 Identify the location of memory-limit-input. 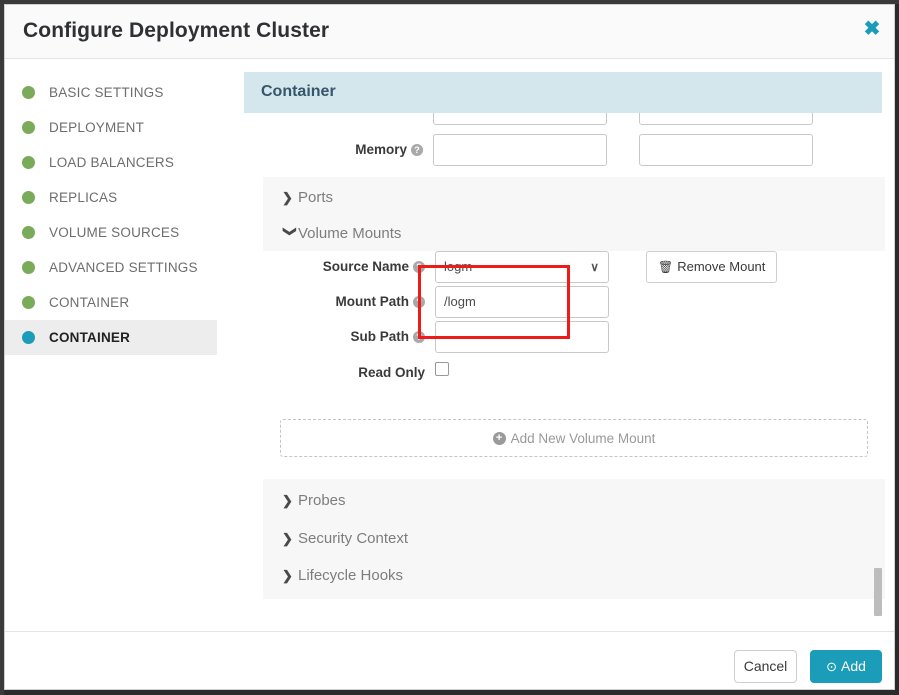
(726, 150).